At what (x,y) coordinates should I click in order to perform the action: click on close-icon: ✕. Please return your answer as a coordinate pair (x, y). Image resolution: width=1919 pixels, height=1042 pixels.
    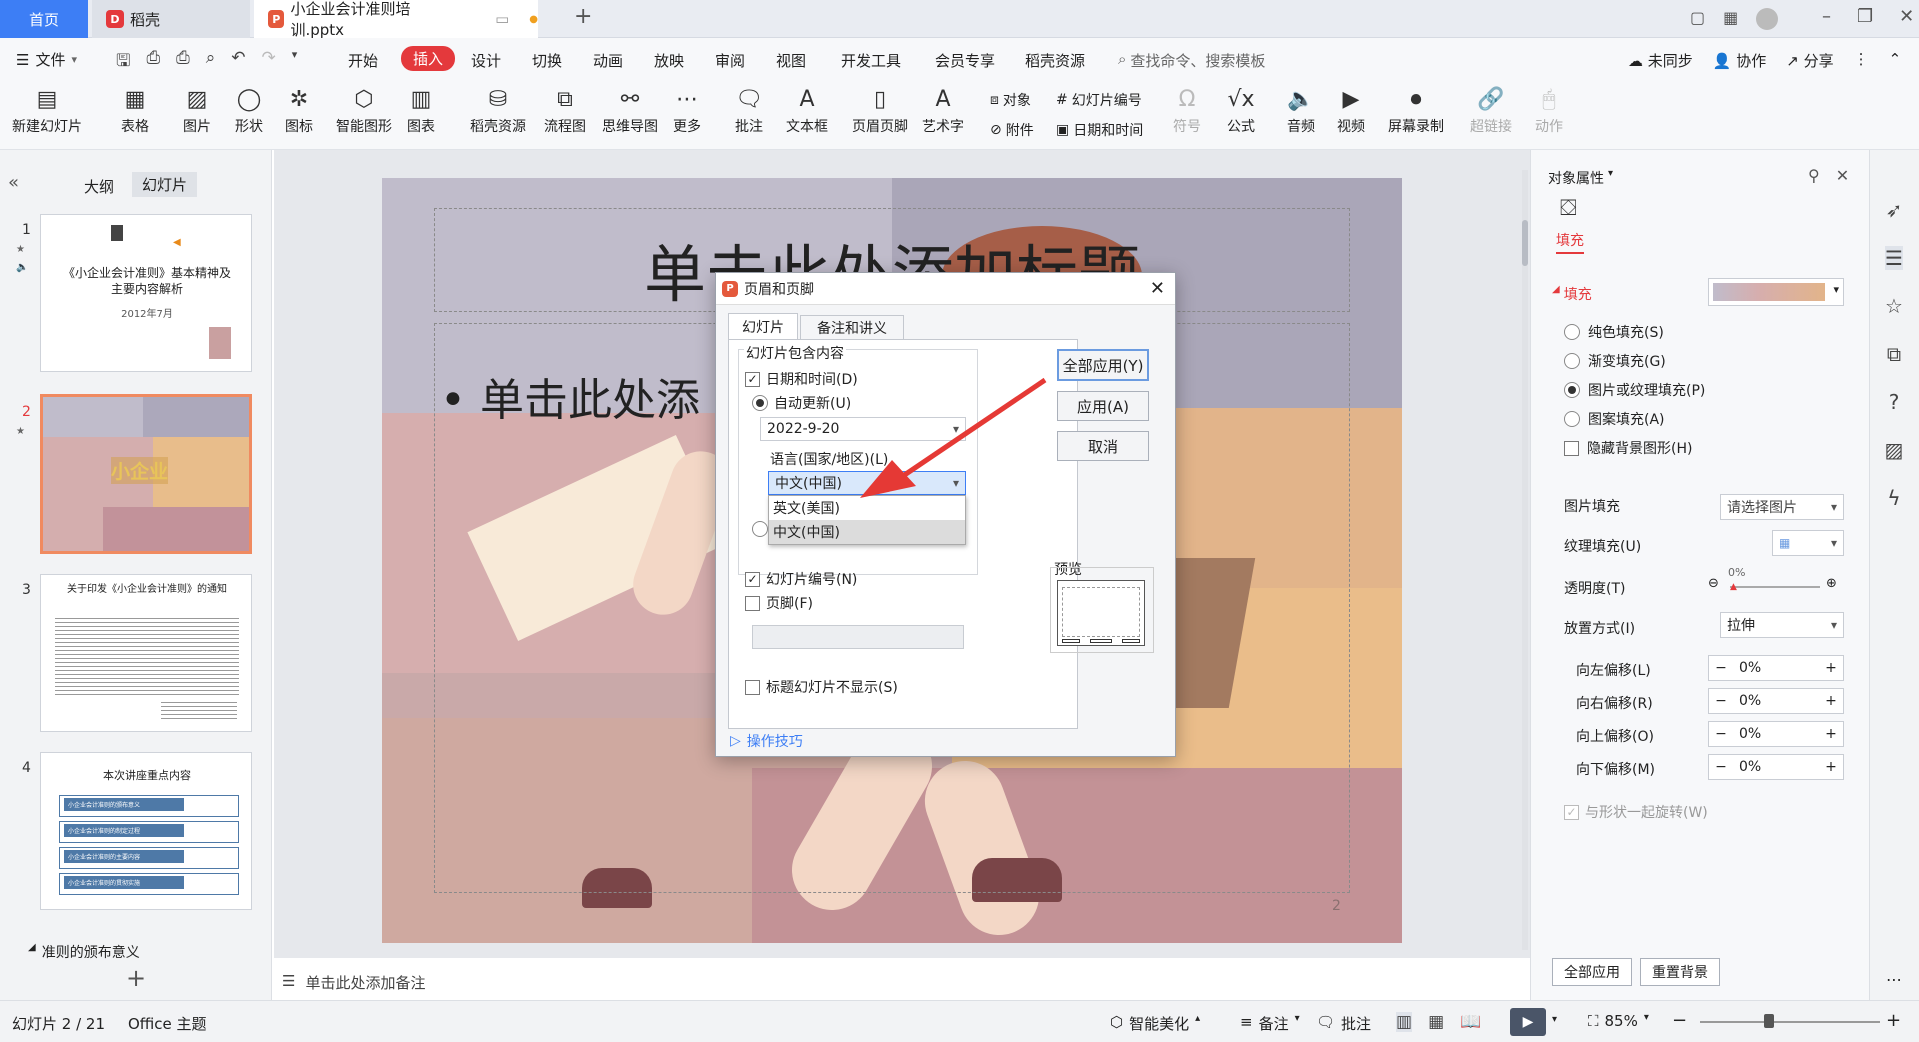
    Looking at the image, I should click on (1906, 16).